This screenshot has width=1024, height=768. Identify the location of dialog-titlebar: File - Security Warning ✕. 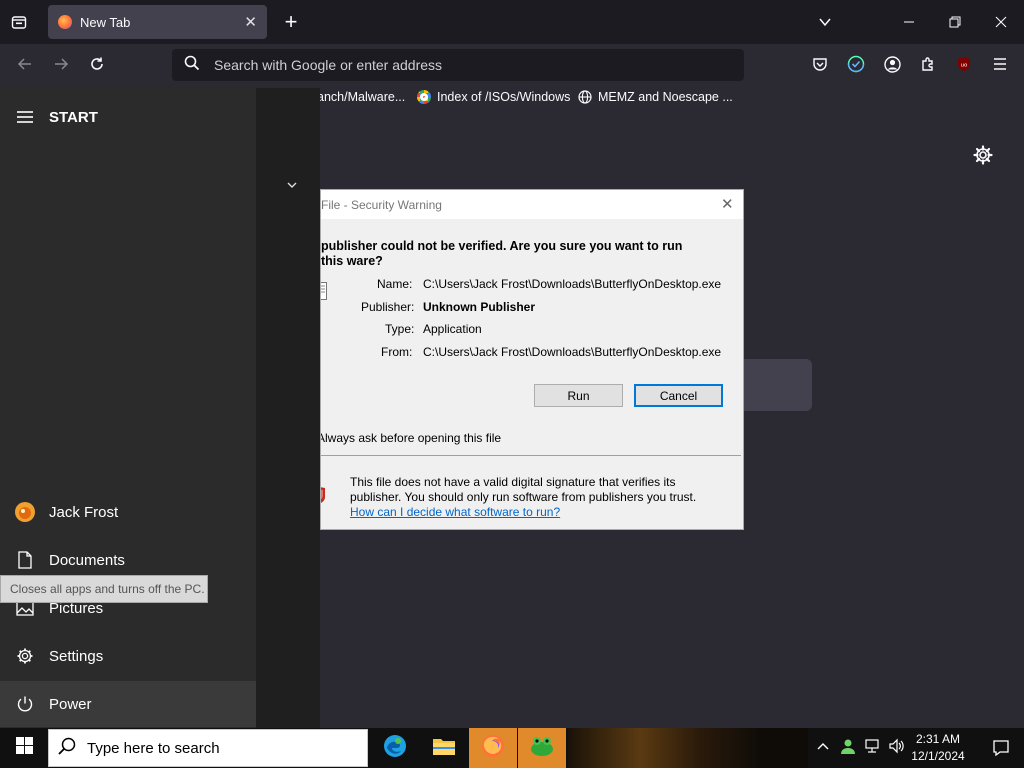
(532, 204).